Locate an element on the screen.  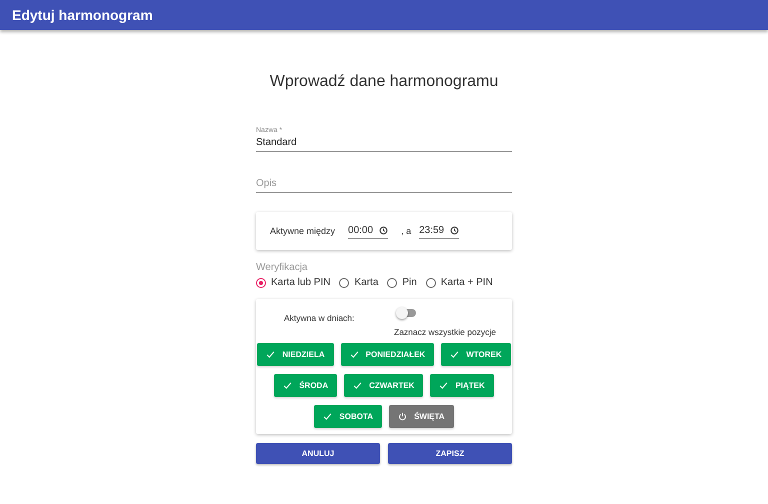
verification-label: Weryfikacja is located at coordinates (282, 267).